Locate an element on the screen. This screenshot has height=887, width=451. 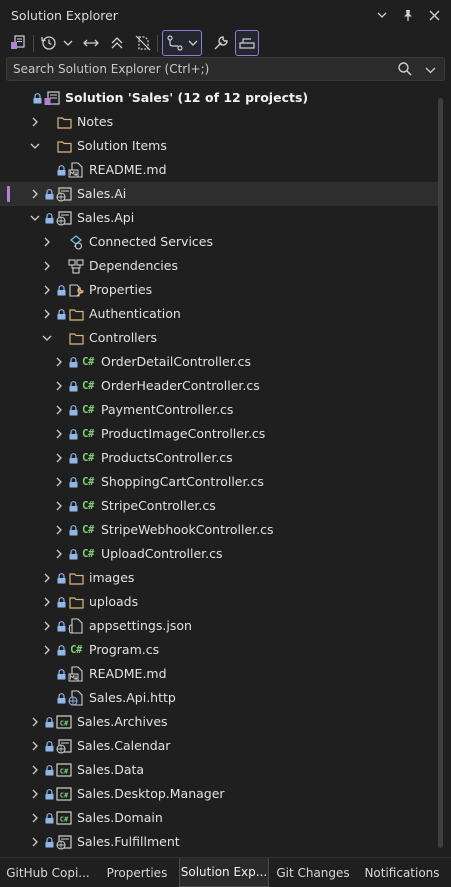
tree-item-uploads: uploads is located at coordinates (220, 602).